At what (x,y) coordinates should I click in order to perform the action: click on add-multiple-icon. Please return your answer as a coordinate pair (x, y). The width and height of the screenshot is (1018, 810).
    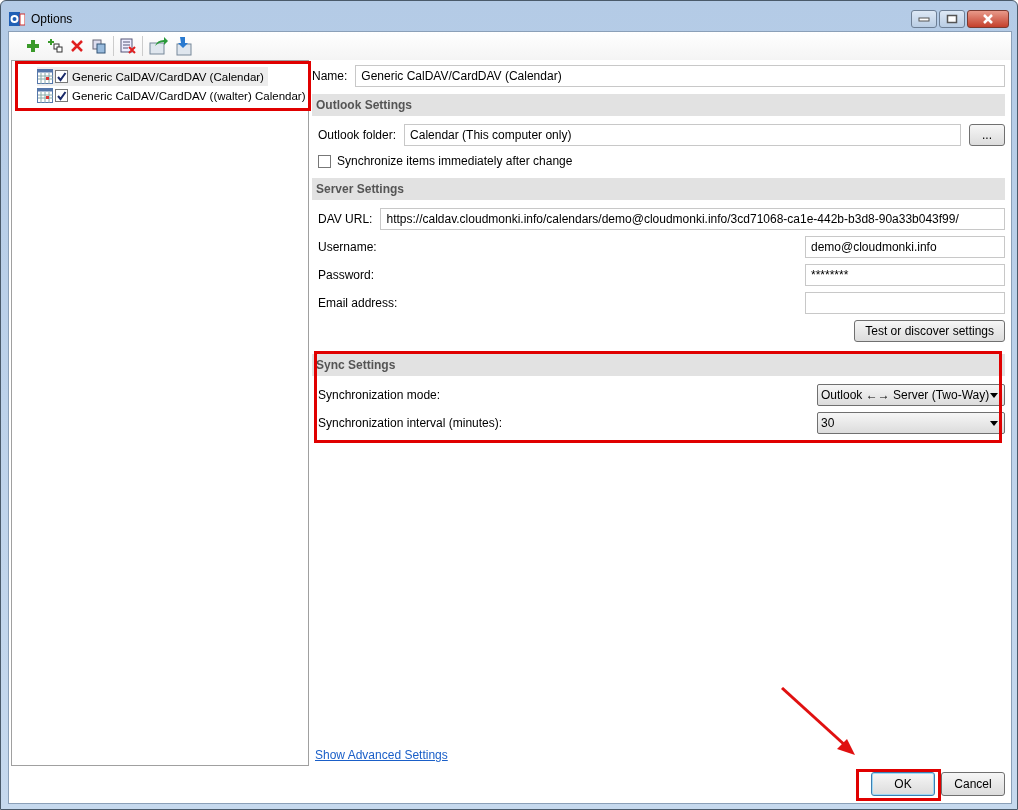
    Looking at the image, I should click on (55, 46).